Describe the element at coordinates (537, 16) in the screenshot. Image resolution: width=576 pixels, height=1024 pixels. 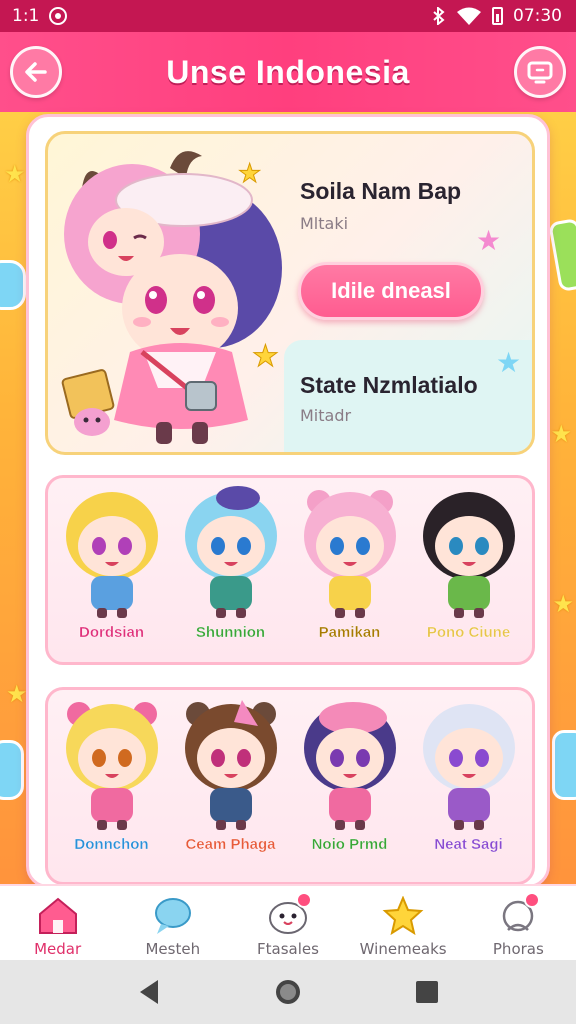
I see `status-time-right: 07:30` at that location.